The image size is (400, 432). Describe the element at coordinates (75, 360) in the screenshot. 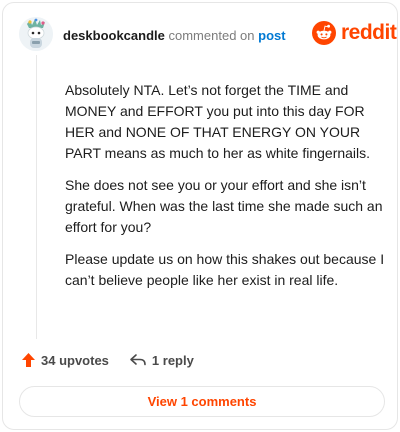

I see `upvote-count: 34 upvotes` at that location.